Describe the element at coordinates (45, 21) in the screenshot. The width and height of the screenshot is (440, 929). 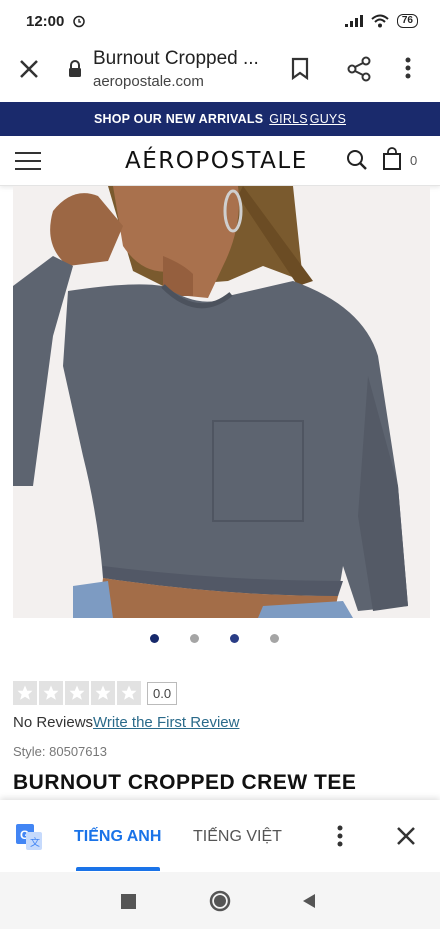
I see `status-time: 12:00` at that location.